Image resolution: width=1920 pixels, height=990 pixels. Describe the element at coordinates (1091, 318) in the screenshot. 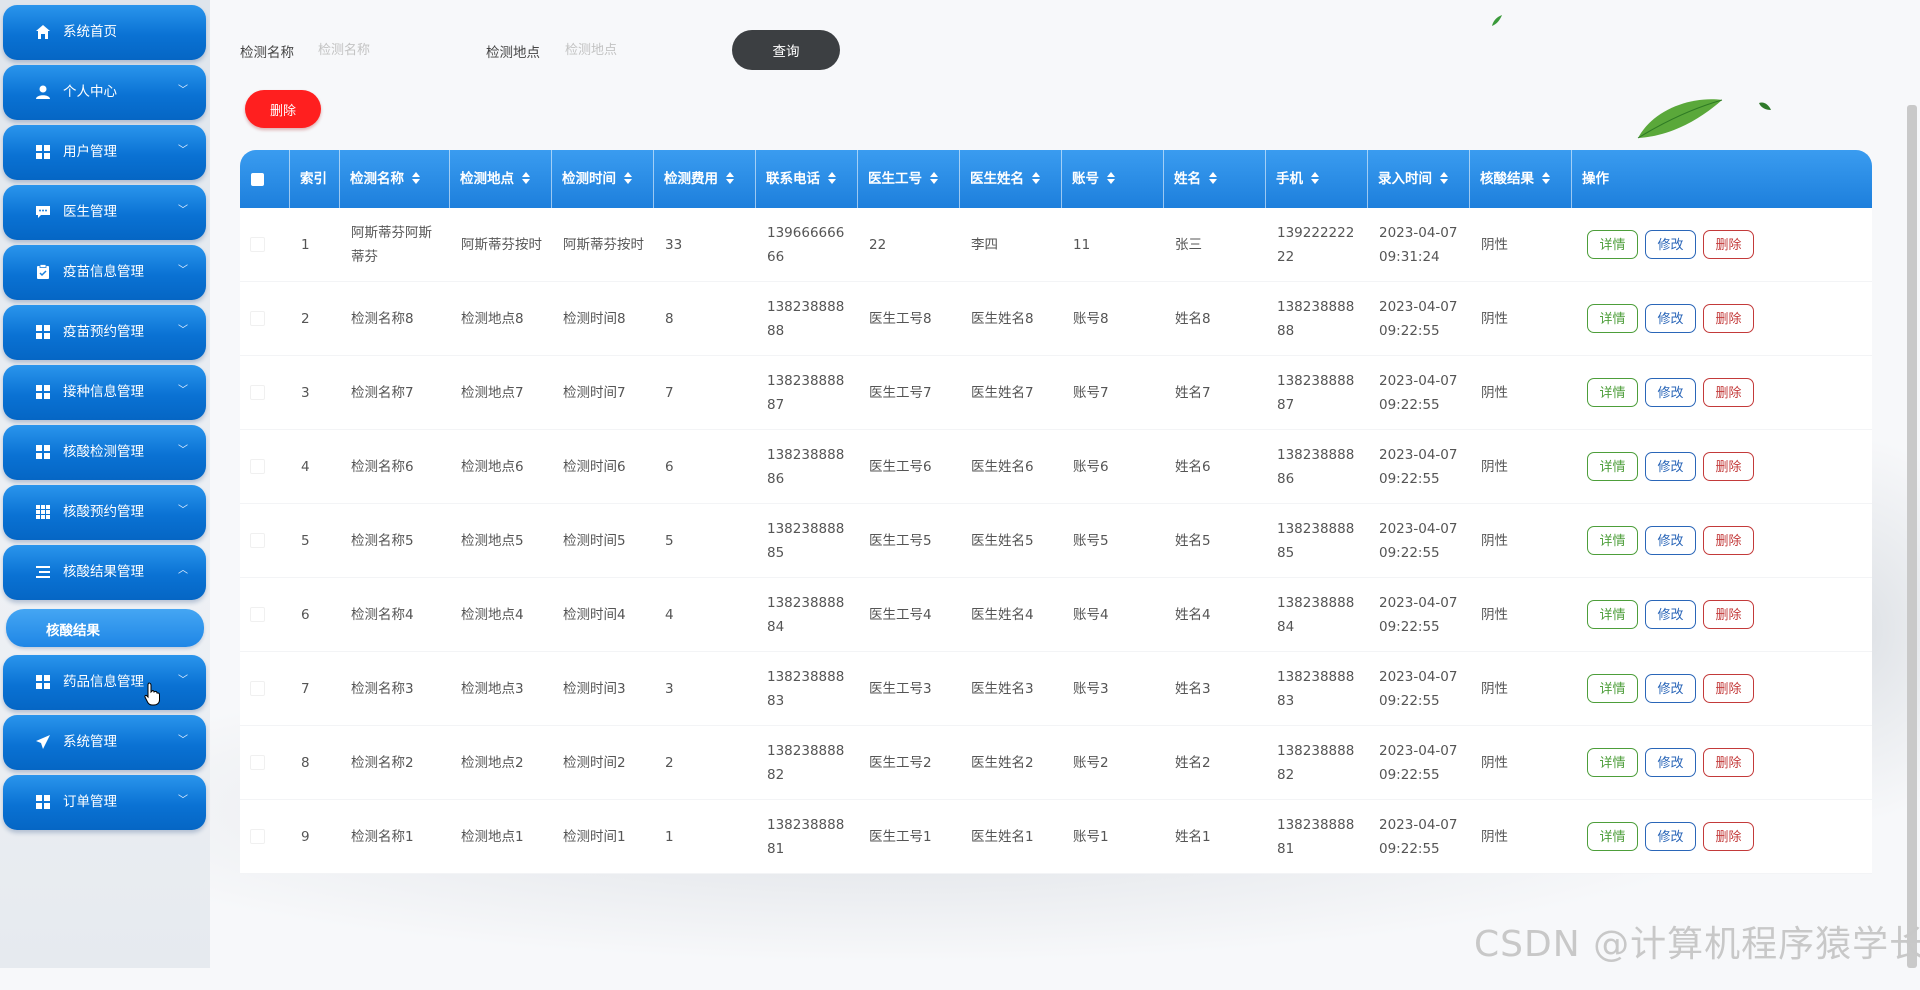

I see `table-cell: 账号8` at that location.